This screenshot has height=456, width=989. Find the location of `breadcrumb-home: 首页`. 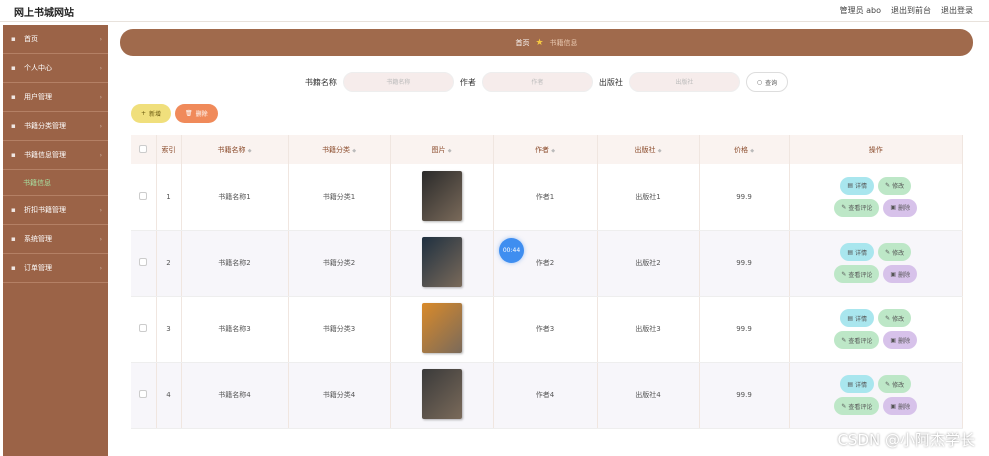

breadcrumb-home: 首页 is located at coordinates (522, 43).